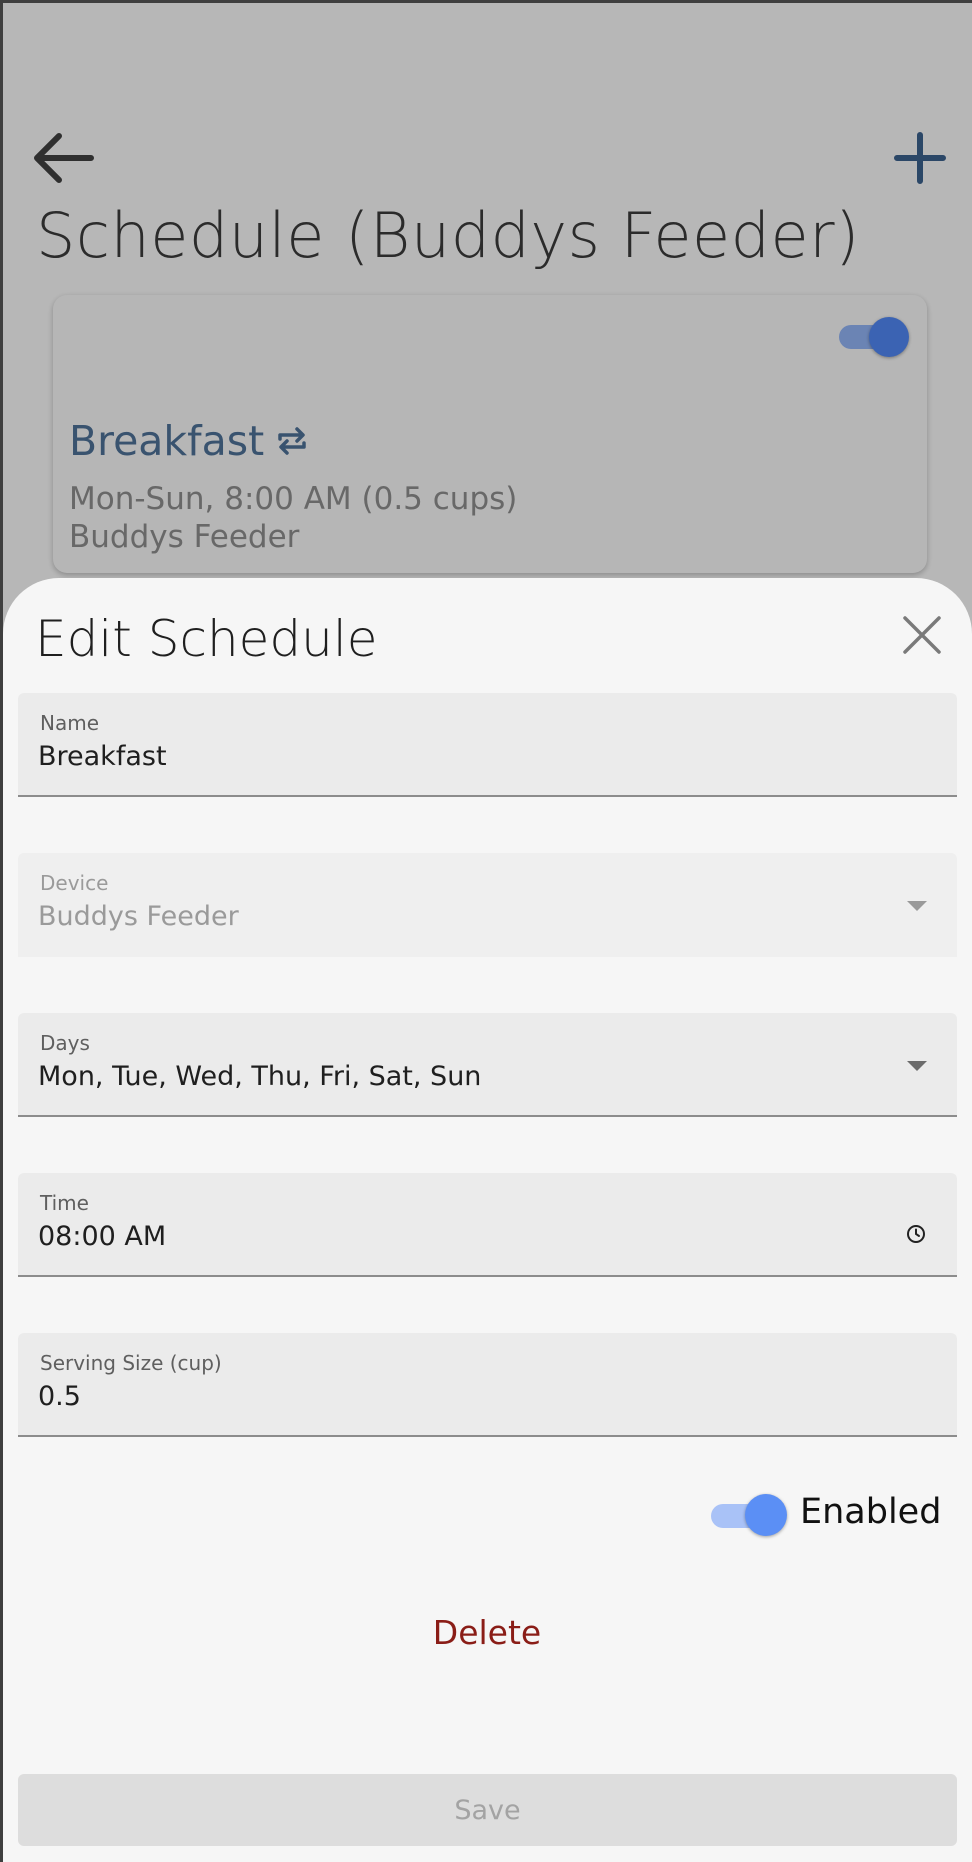  Describe the element at coordinates (487, 1225) in the screenshot. I see `time-field: Time 08:00 AM` at that location.